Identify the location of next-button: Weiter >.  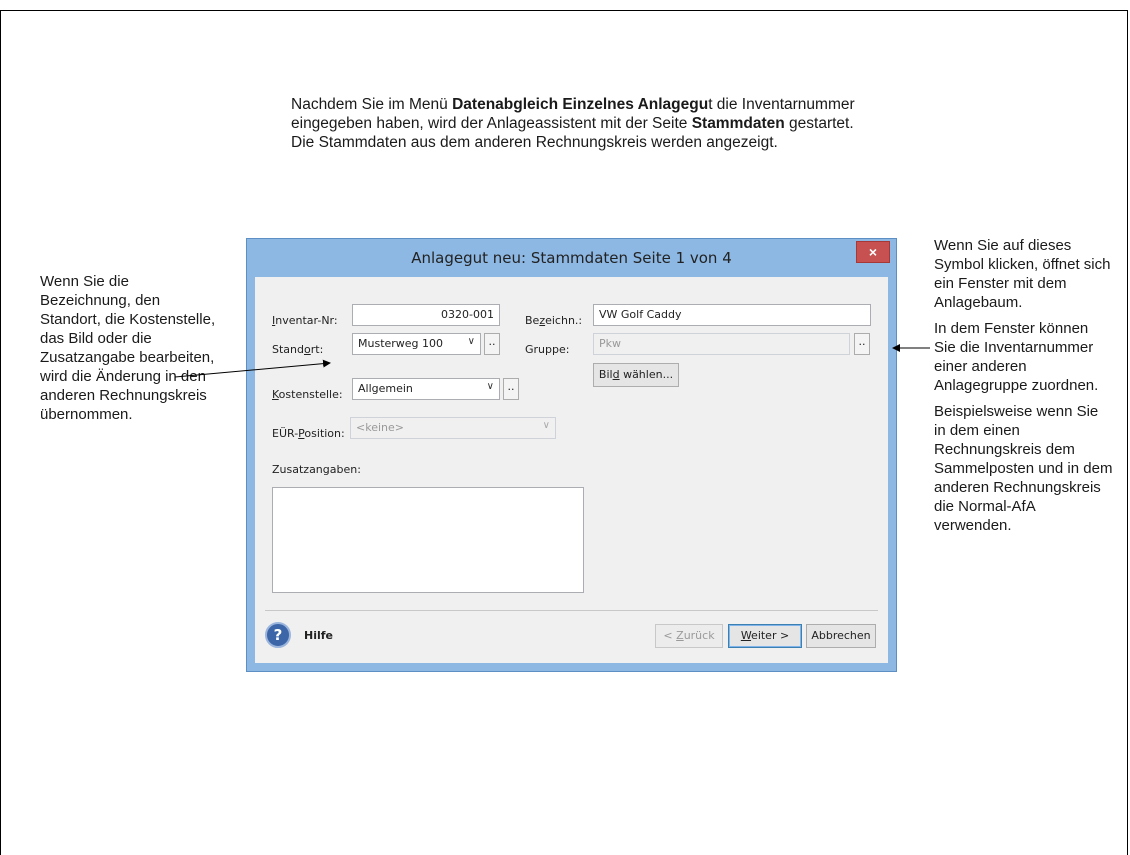
(765, 636).